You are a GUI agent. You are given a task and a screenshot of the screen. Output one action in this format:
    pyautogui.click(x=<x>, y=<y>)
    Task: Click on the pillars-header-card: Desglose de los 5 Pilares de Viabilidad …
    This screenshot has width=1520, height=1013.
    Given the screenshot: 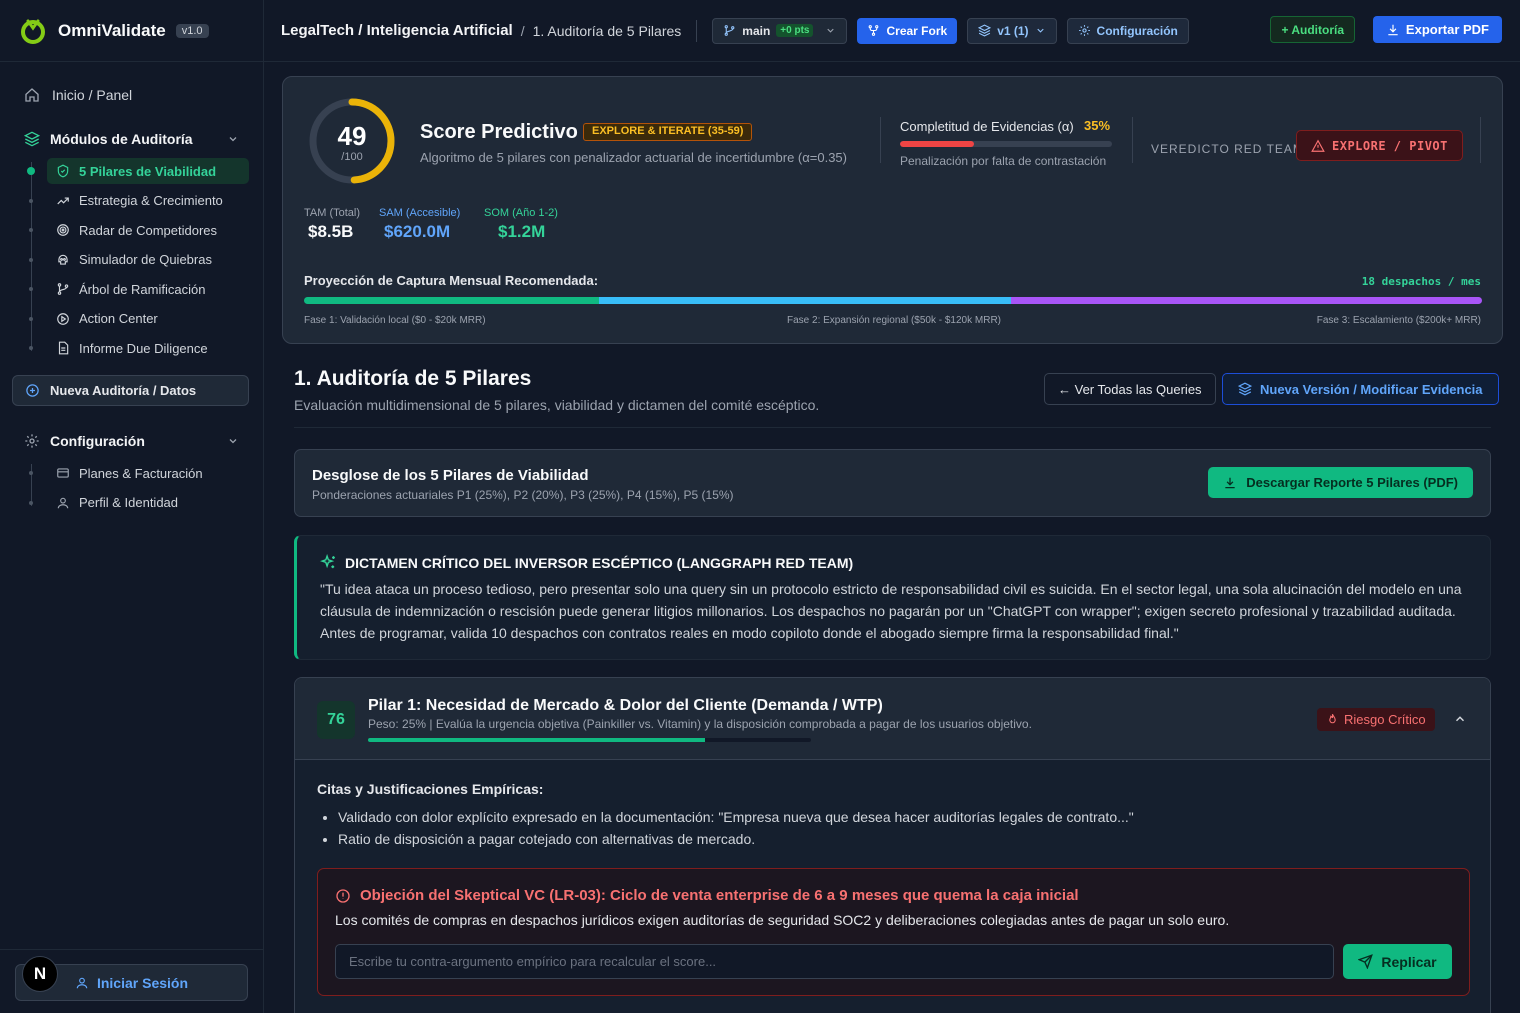 What is the action you would take?
    pyautogui.click(x=892, y=483)
    